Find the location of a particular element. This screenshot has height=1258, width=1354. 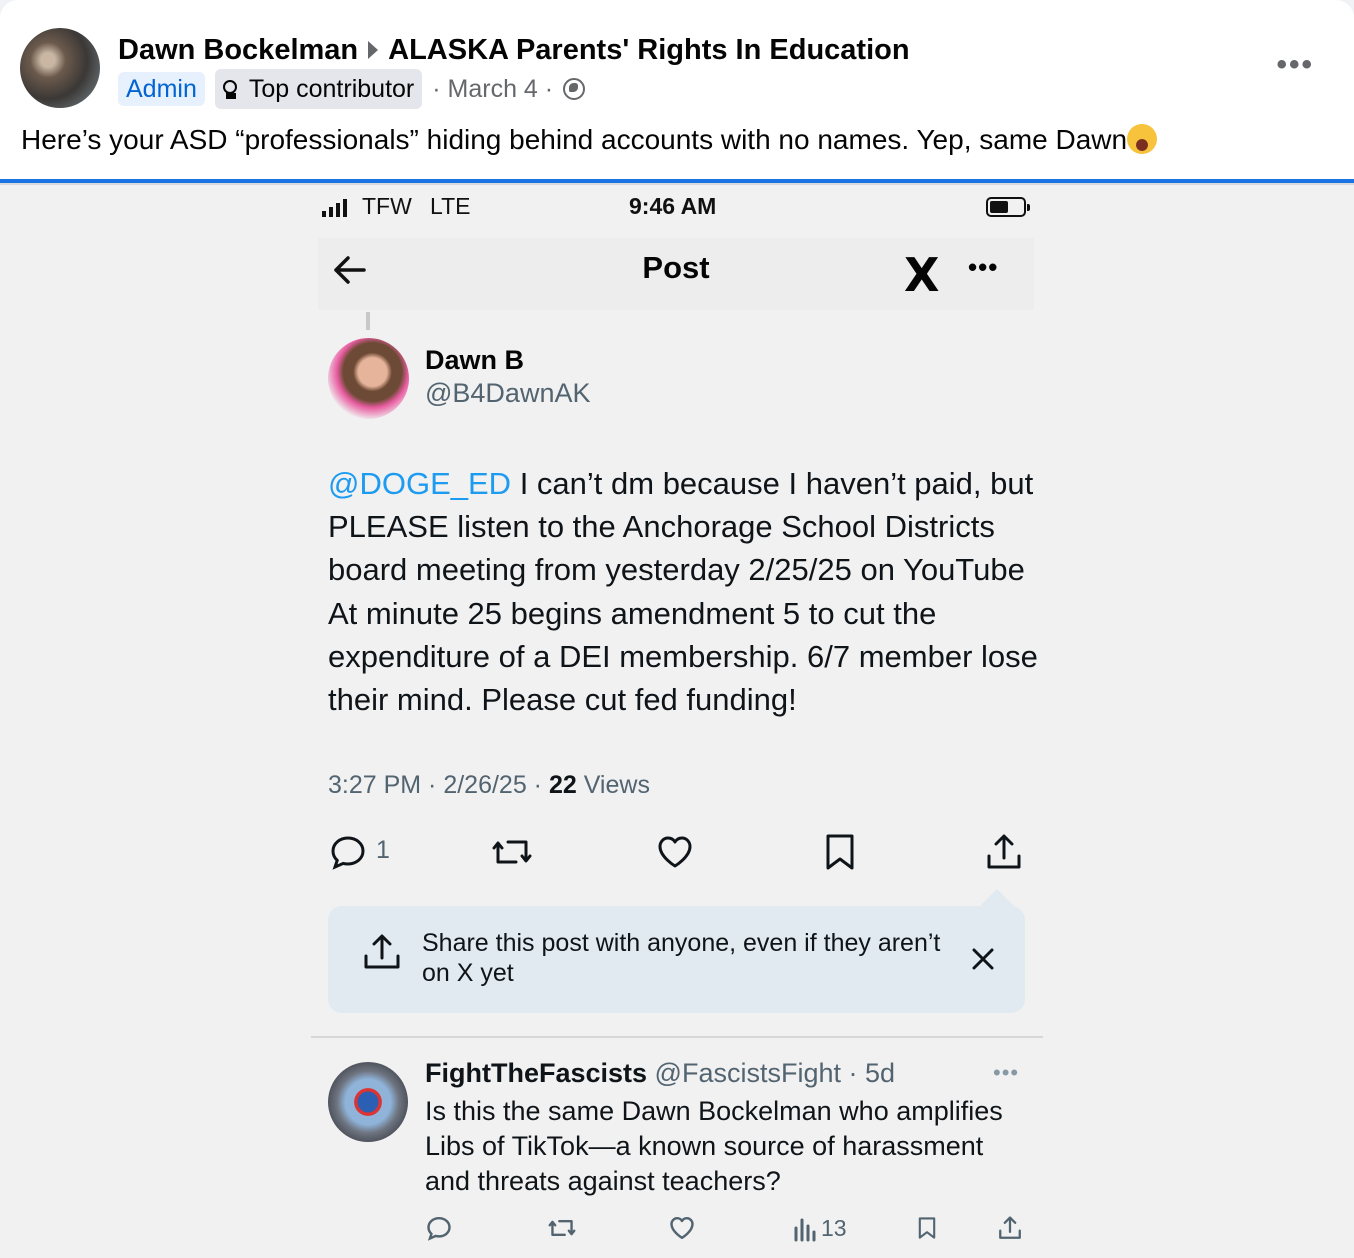

tweet-meta: 3:27 PM · 2/26/25 · 22 Views is located at coordinates (489, 785).